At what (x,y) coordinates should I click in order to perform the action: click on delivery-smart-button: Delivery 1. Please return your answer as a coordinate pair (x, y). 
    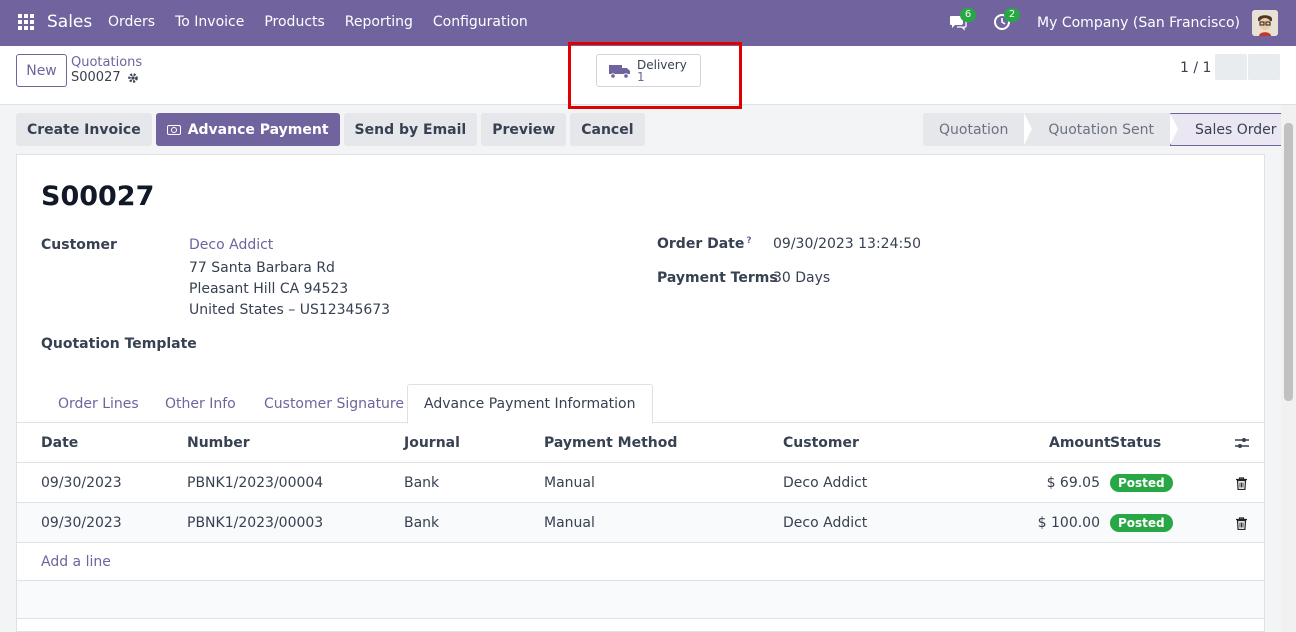
    Looking at the image, I should click on (648, 70).